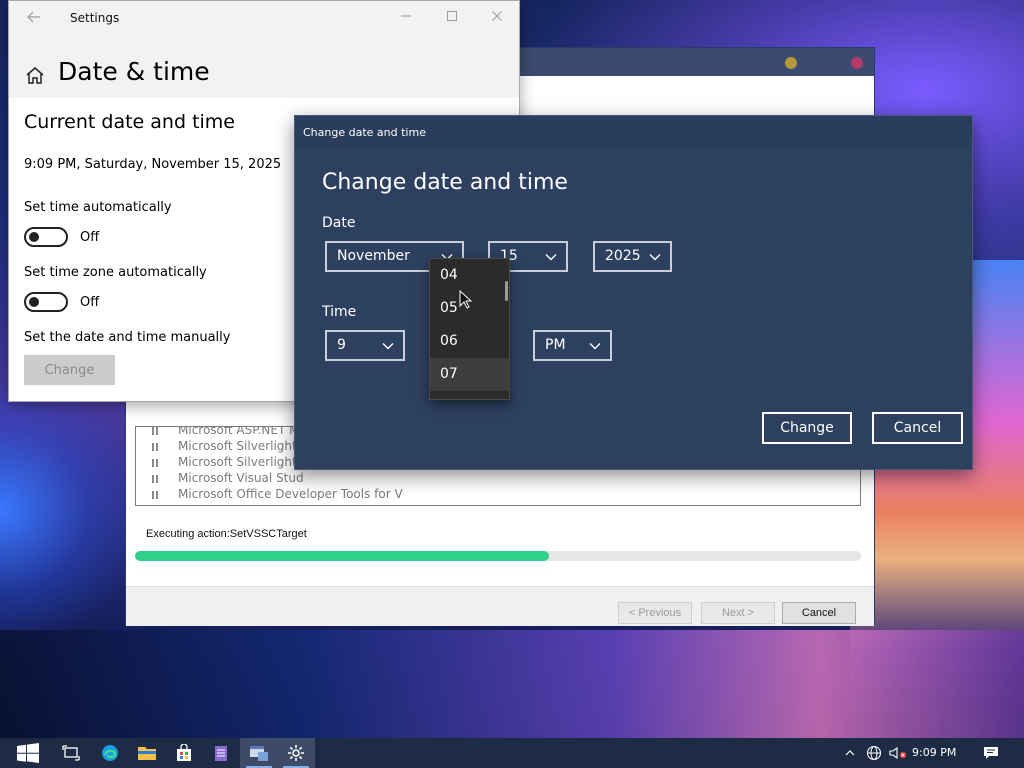  I want to click on ampm-select: PM, so click(572, 345).